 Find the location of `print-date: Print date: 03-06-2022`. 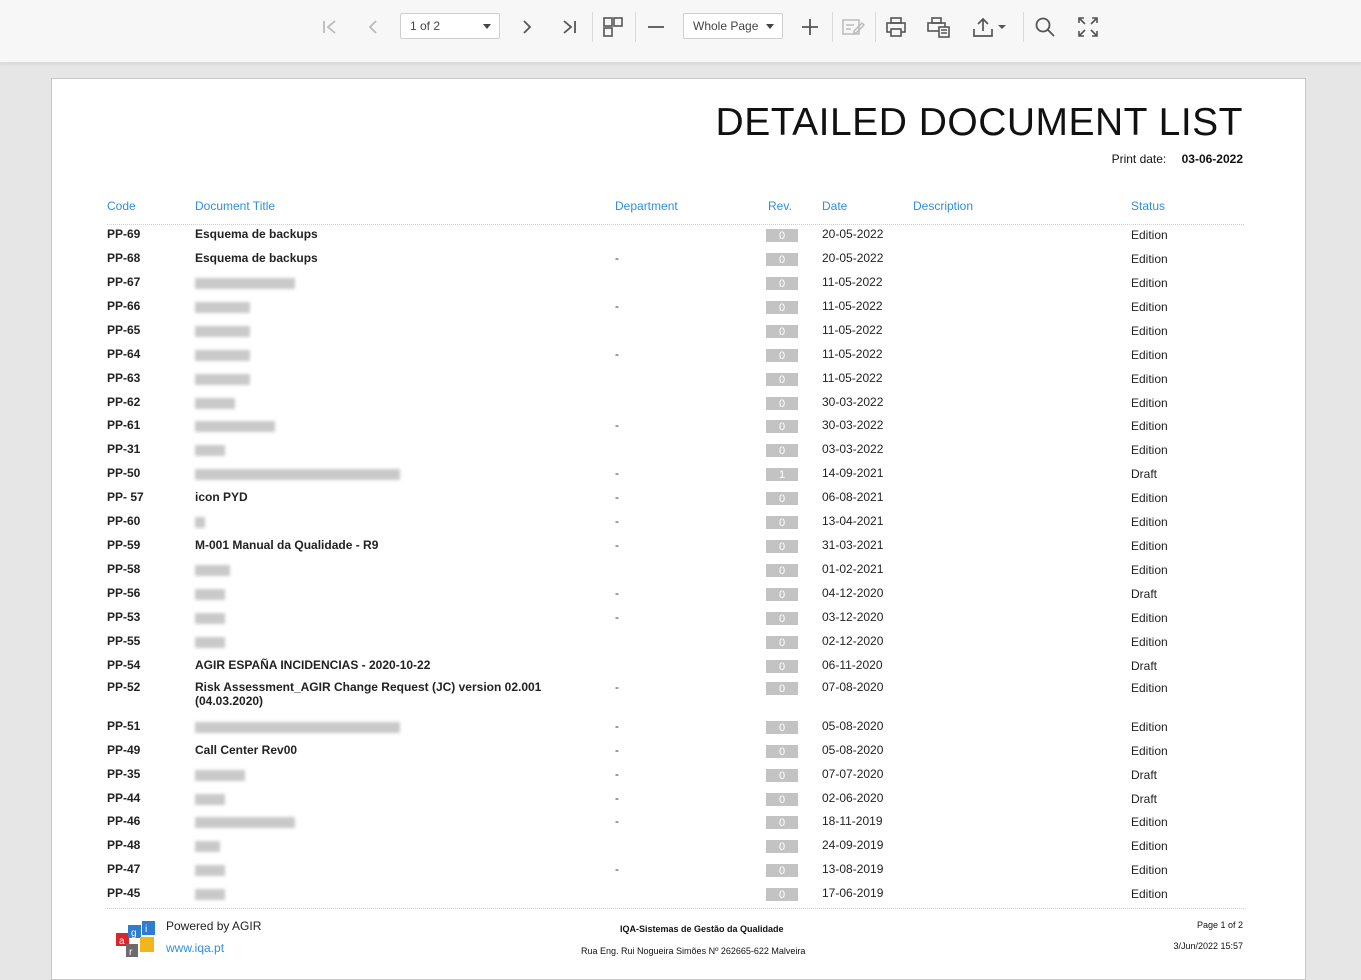

print-date: Print date: 03-06-2022 is located at coordinates (1177, 159).